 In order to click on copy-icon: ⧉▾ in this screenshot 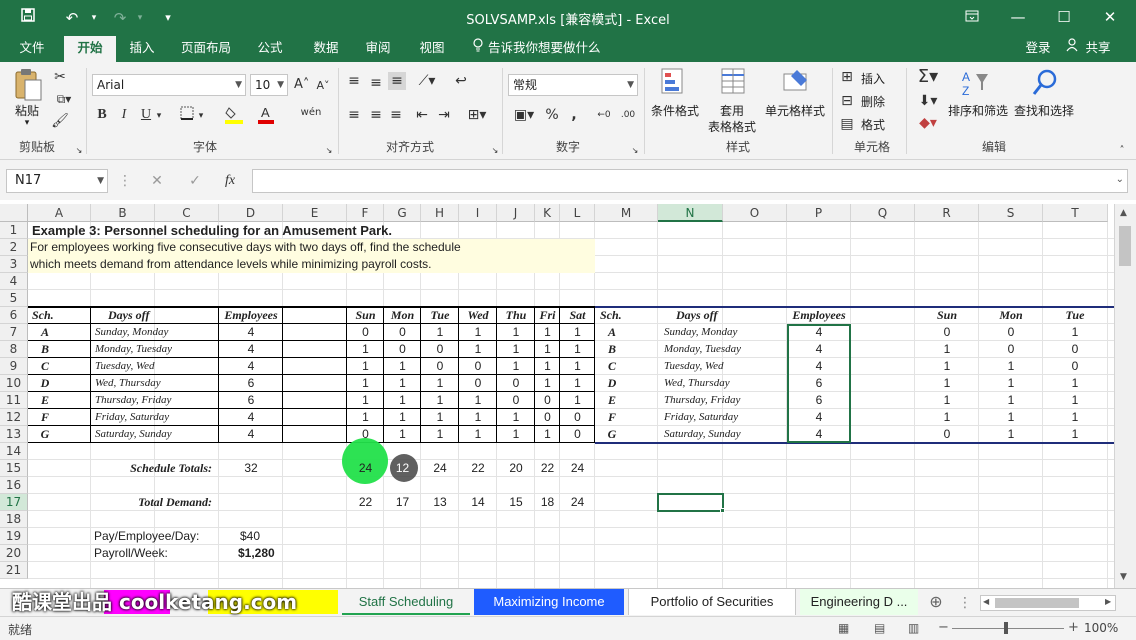, I will do `click(64, 99)`.